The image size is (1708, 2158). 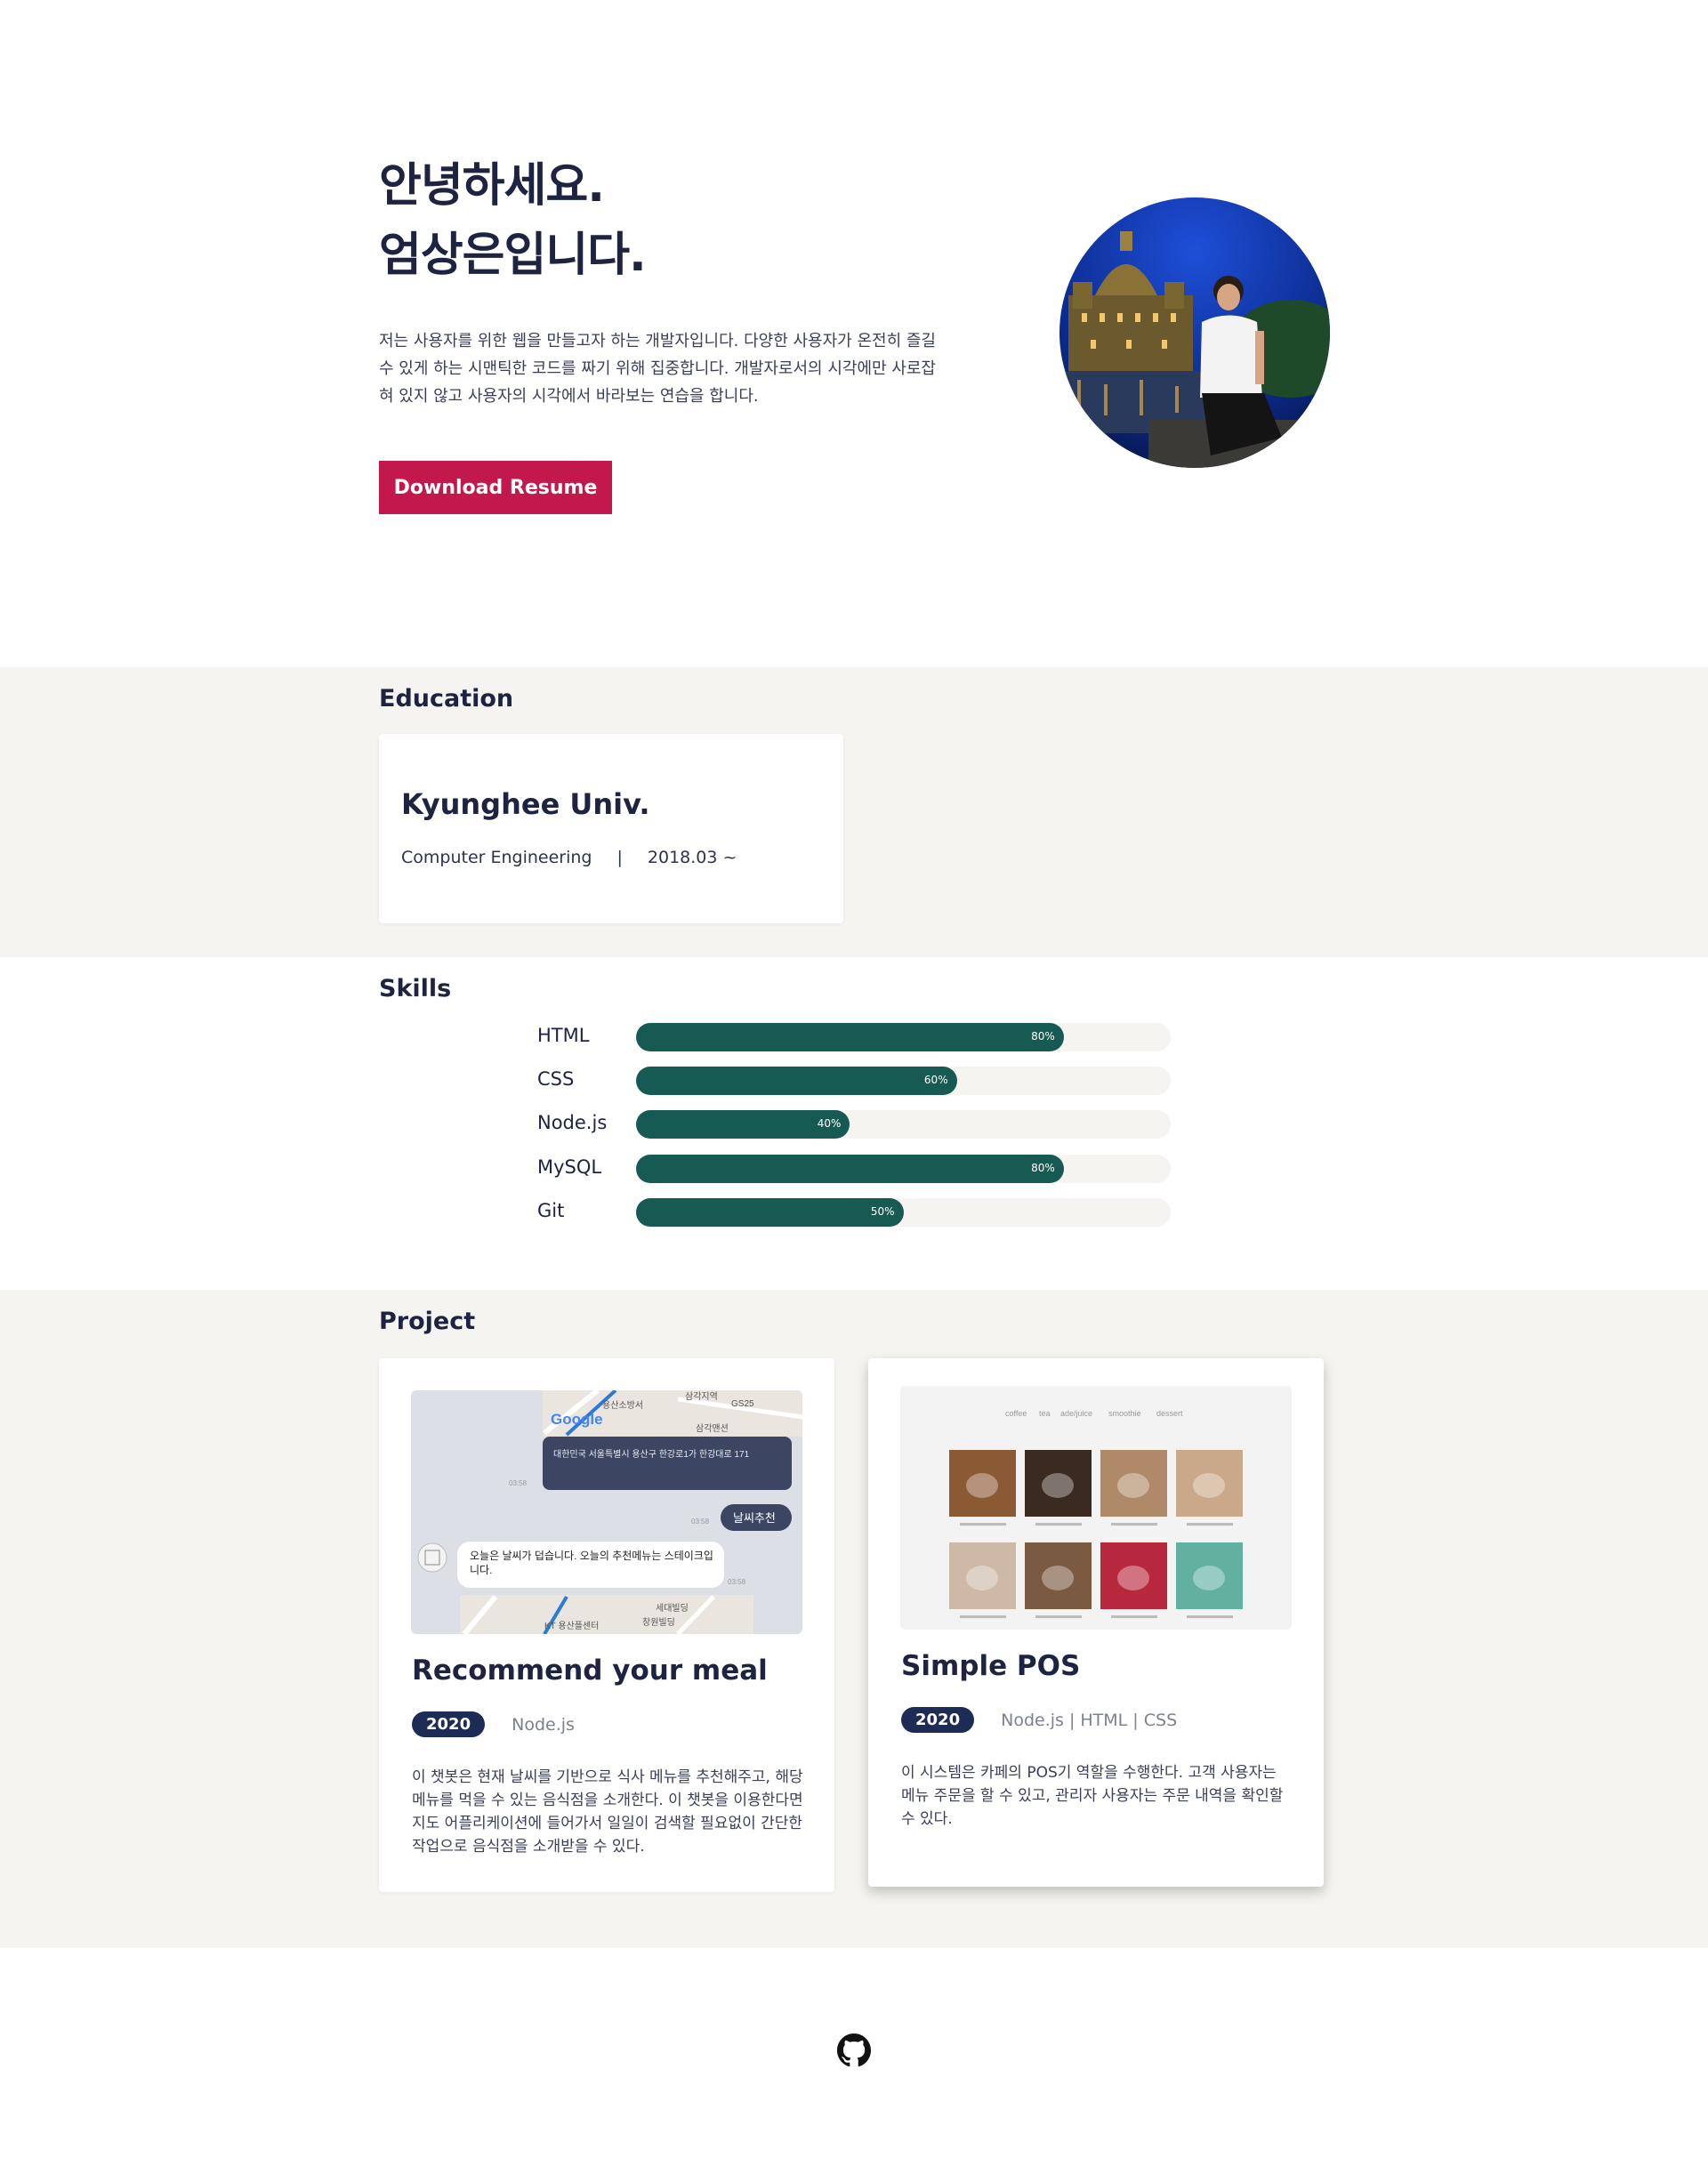 I want to click on project-screenshot: coffee tea ade/juice smoothie dessert, so click(x=1096, y=1508).